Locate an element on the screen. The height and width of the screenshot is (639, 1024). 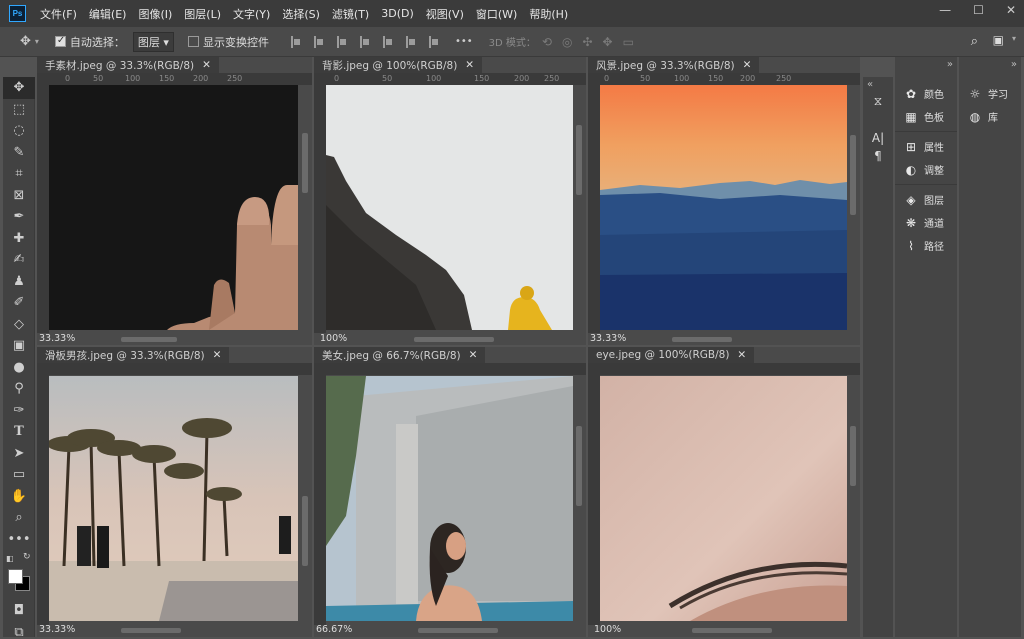
zoom-level: 100% is located at coordinates (607, 630).